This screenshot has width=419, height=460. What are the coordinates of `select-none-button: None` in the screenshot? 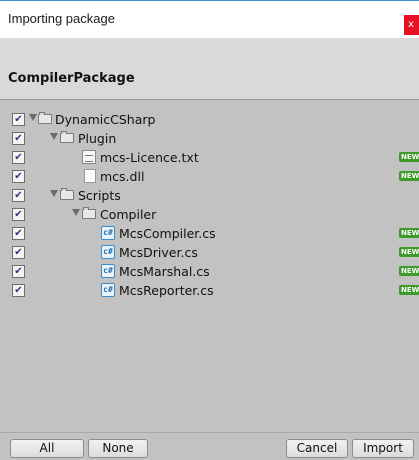 It's located at (118, 448).